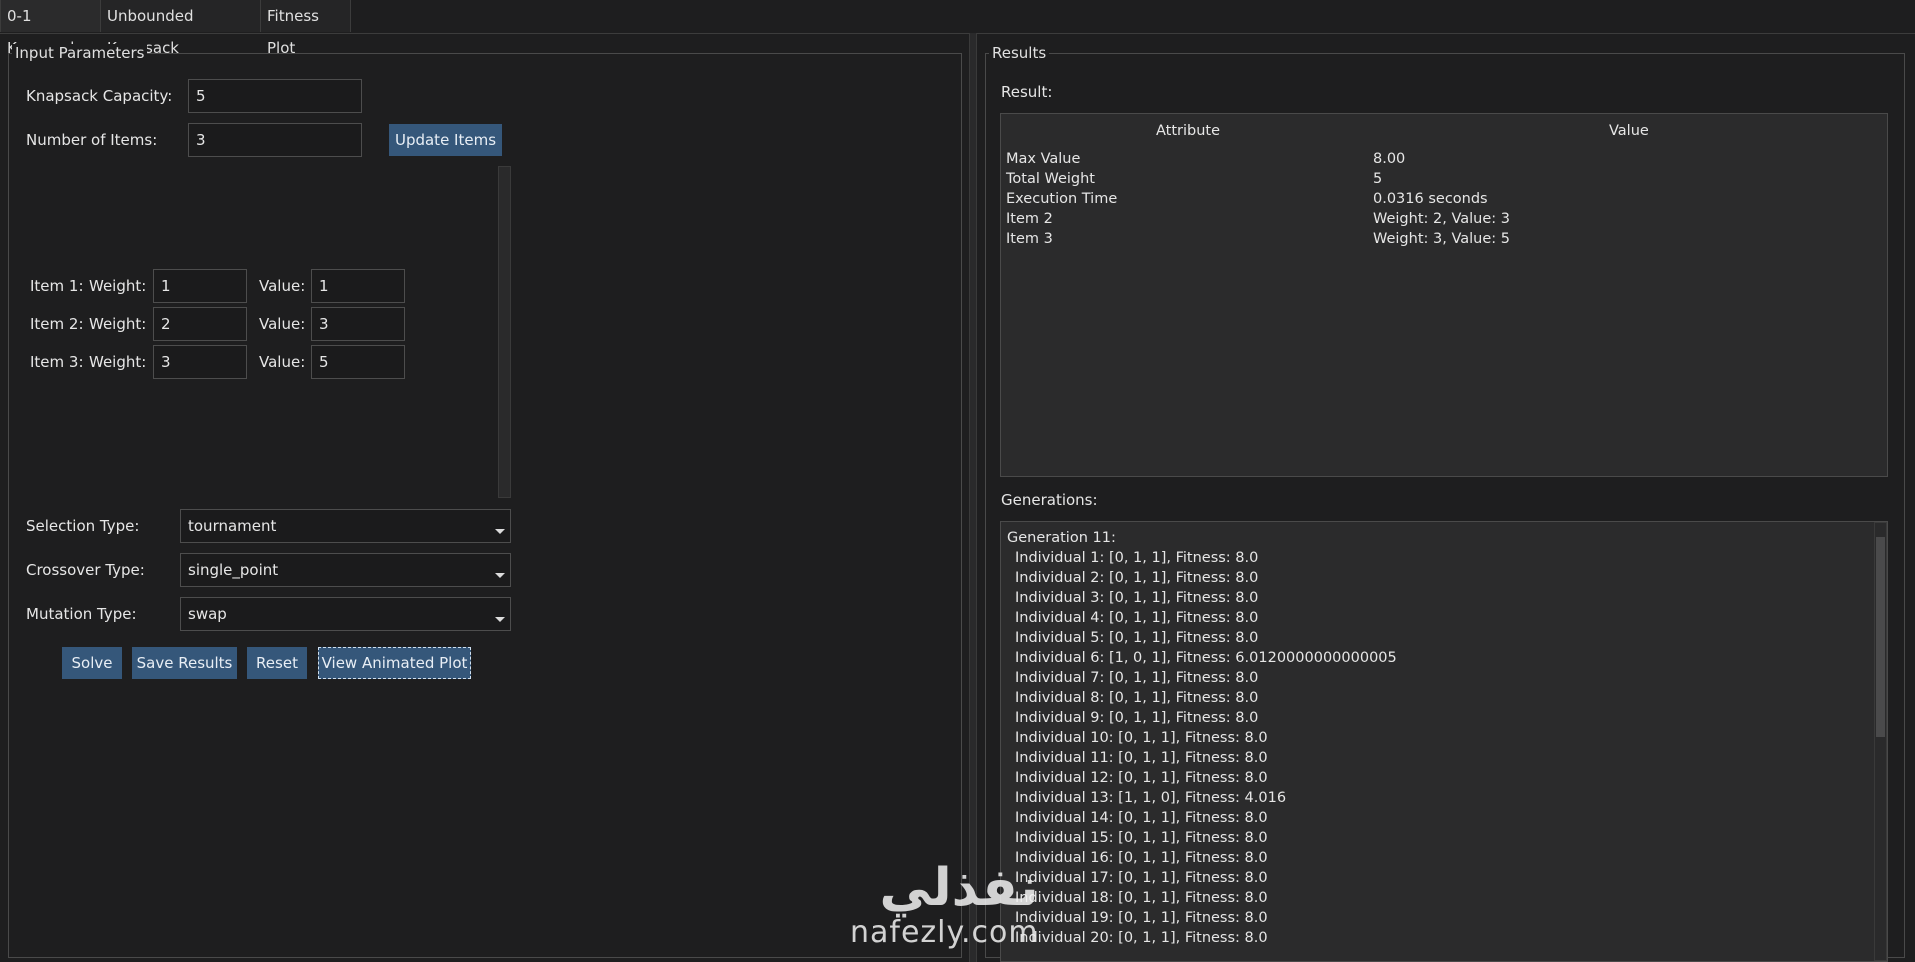 The image size is (1915, 962). I want to click on table-cell-value: 8.00, so click(1389, 159).